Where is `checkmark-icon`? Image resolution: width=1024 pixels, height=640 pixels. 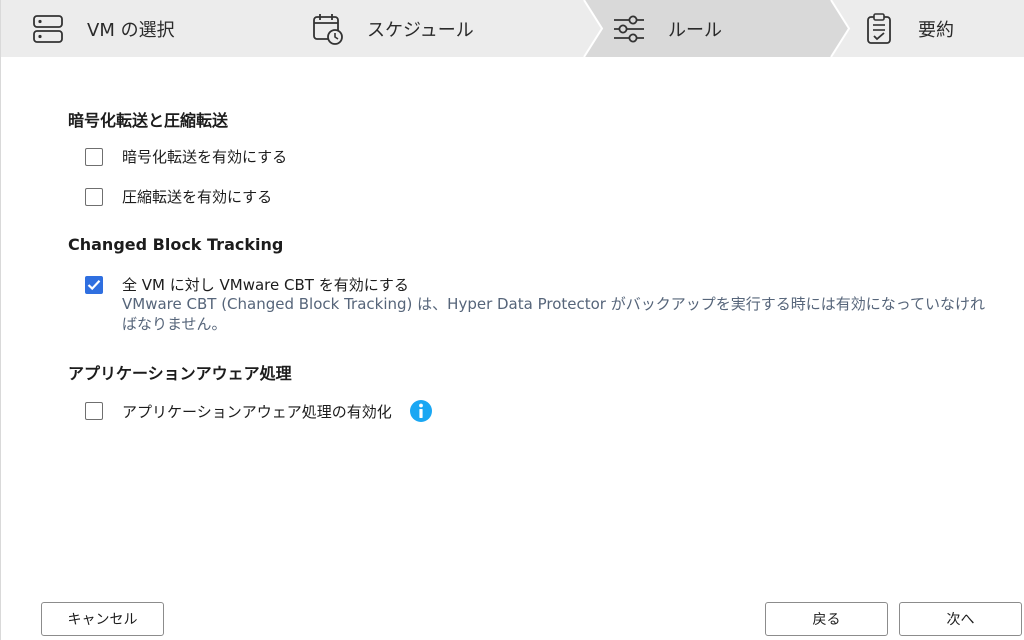 checkmark-icon is located at coordinates (94, 284).